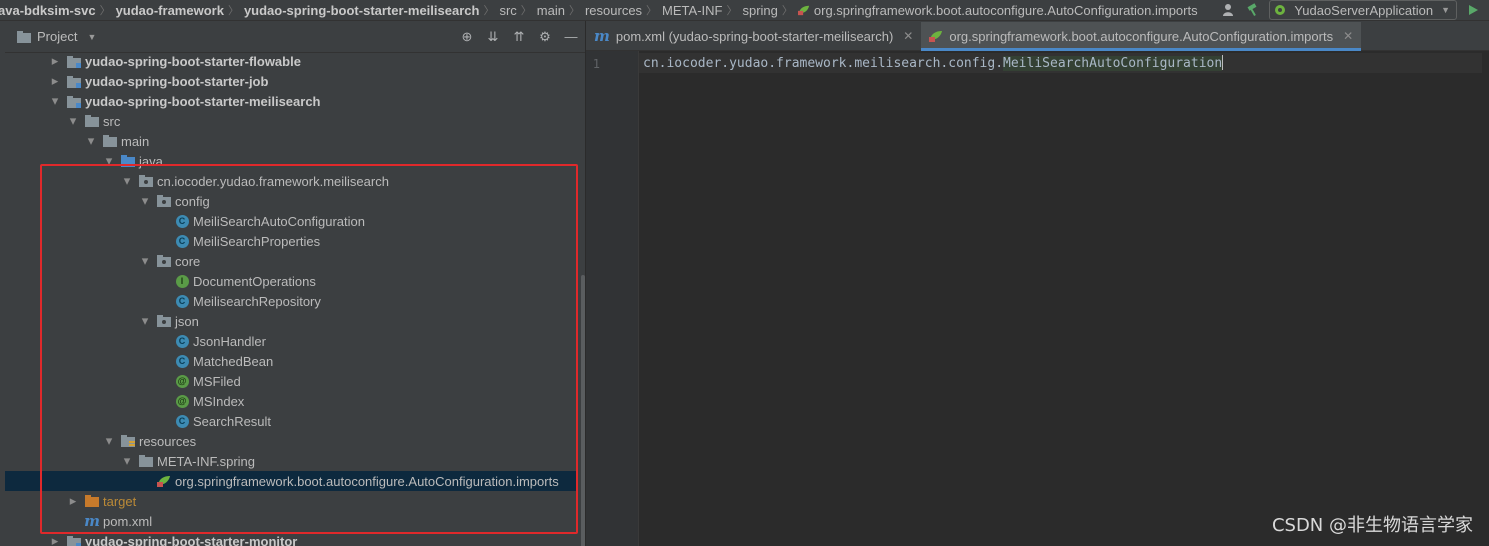 The height and width of the screenshot is (546, 1489). I want to click on tree-node: ▸CMeiliSearchProperties, so click(290, 241).